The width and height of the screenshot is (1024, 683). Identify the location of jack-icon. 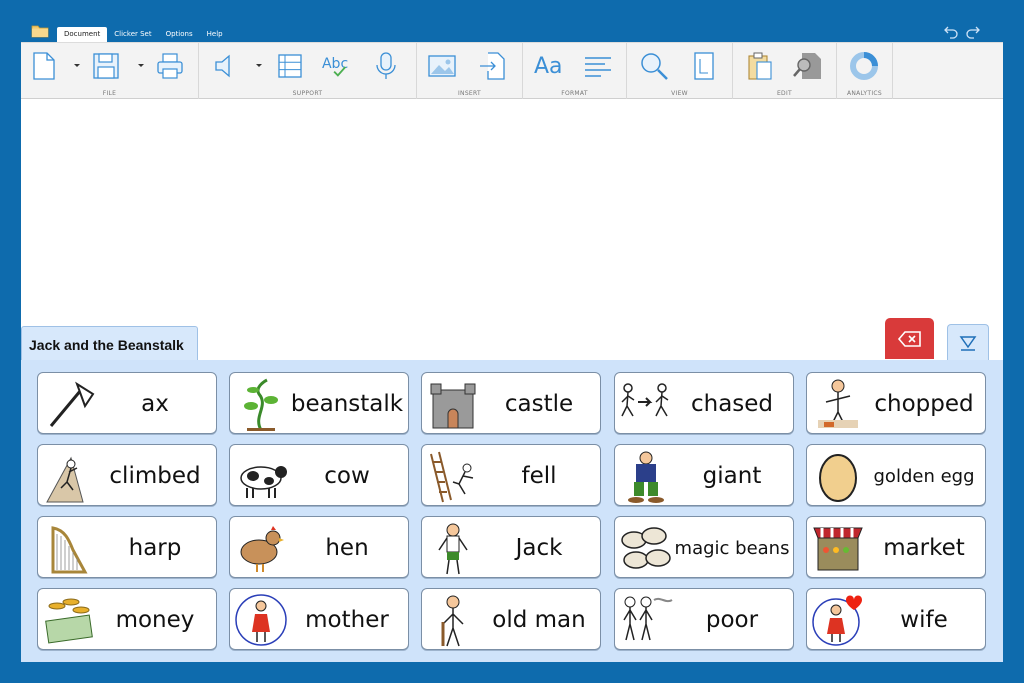
(453, 549).